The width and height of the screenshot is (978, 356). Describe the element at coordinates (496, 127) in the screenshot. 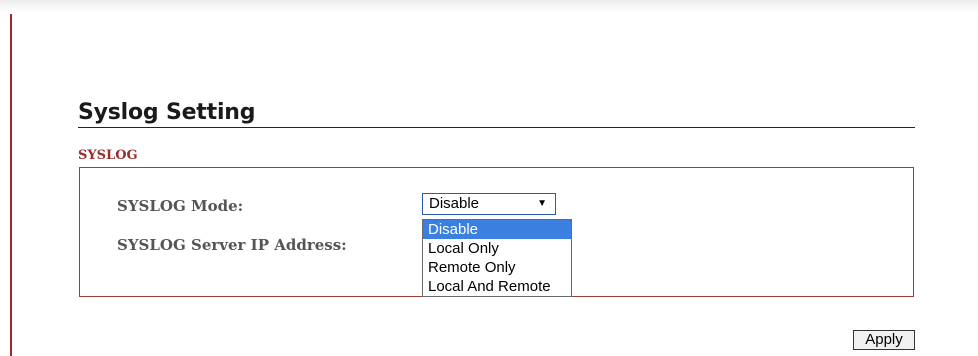

I see `title-divider` at that location.